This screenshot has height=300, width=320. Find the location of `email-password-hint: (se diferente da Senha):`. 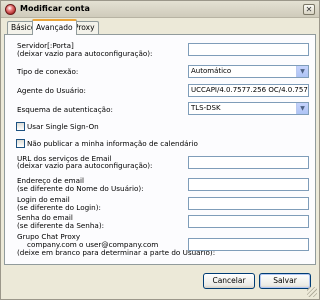

email-password-hint: (se diferente da Senha): is located at coordinates (61, 225).